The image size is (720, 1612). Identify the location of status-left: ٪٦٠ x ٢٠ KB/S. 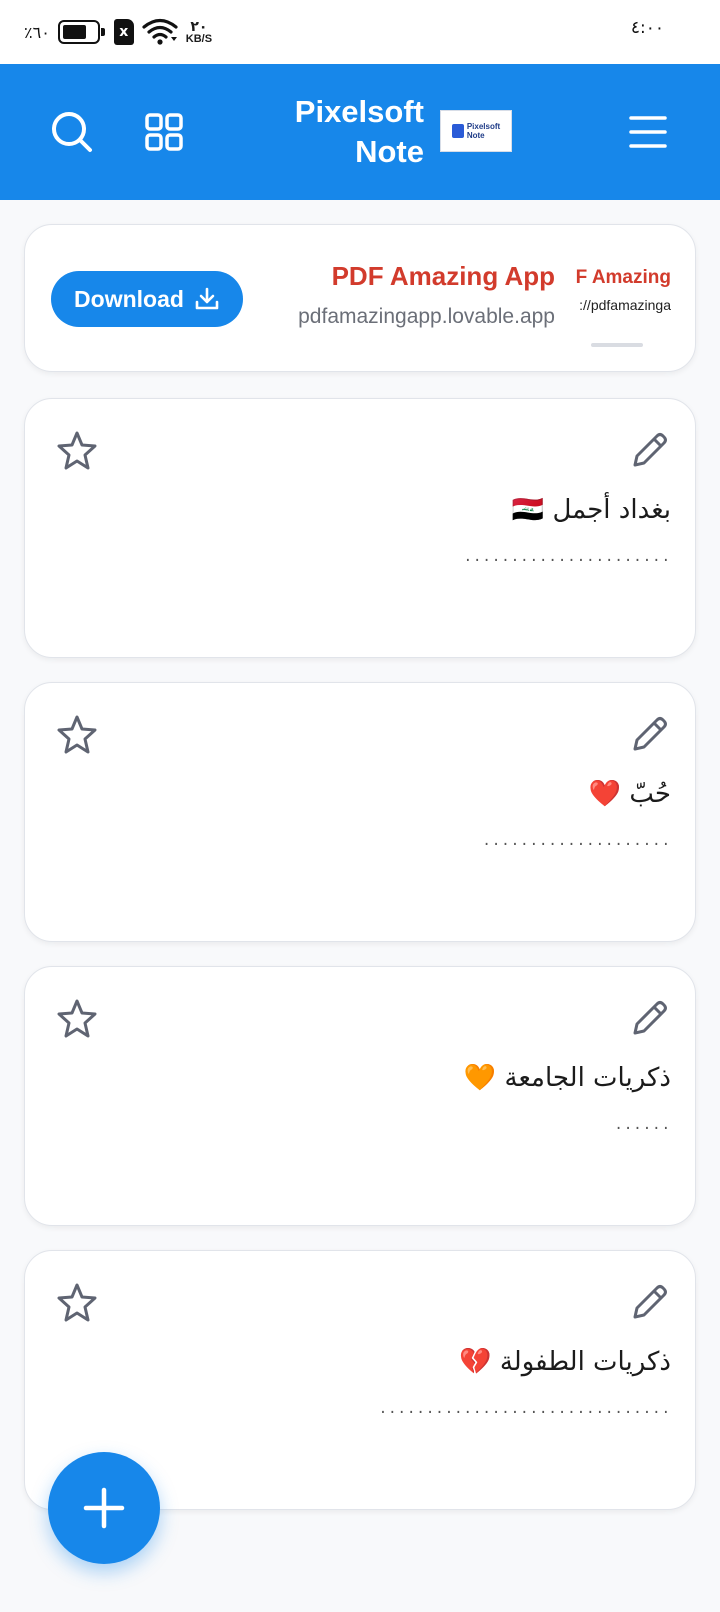
(118, 32).